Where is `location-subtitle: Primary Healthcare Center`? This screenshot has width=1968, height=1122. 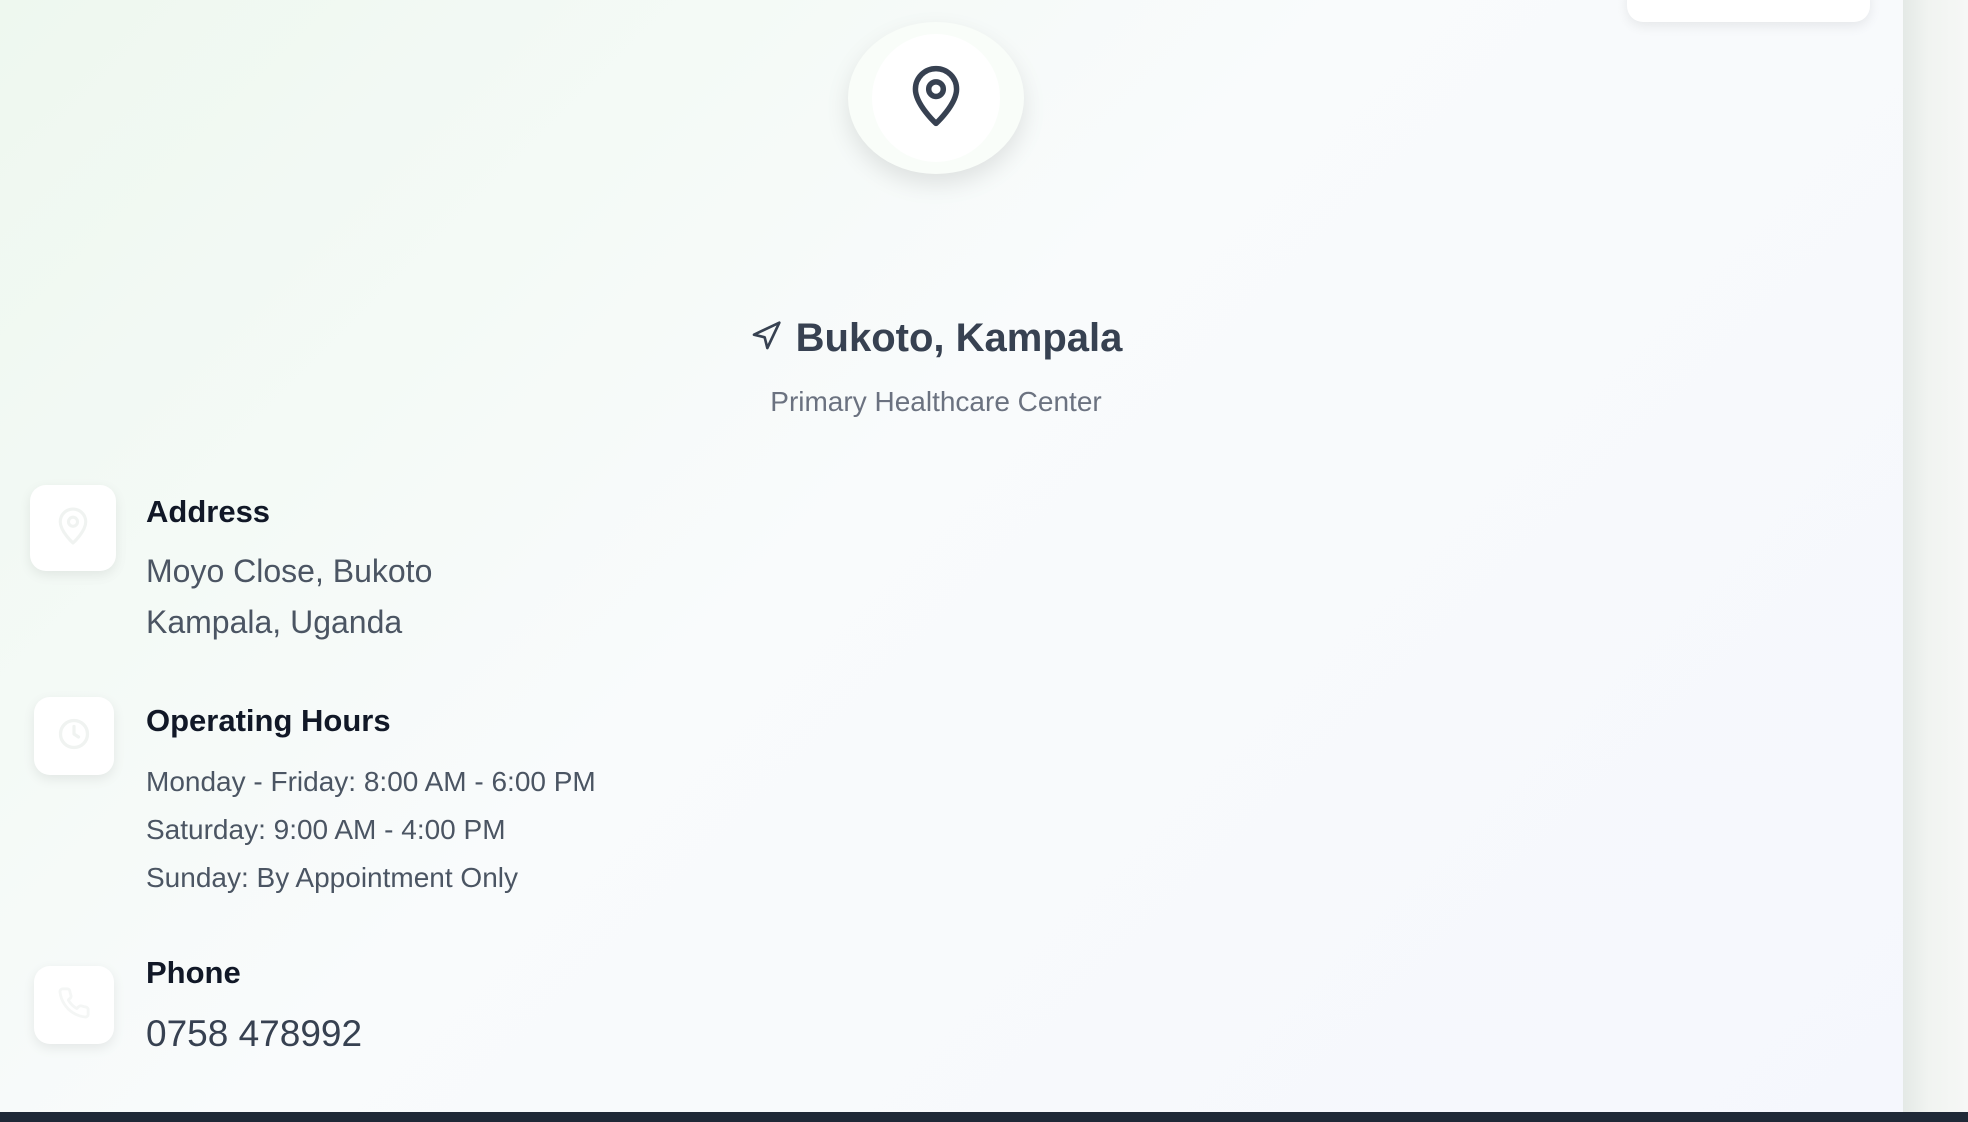 location-subtitle: Primary Healthcare Center is located at coordinates (936, 401).